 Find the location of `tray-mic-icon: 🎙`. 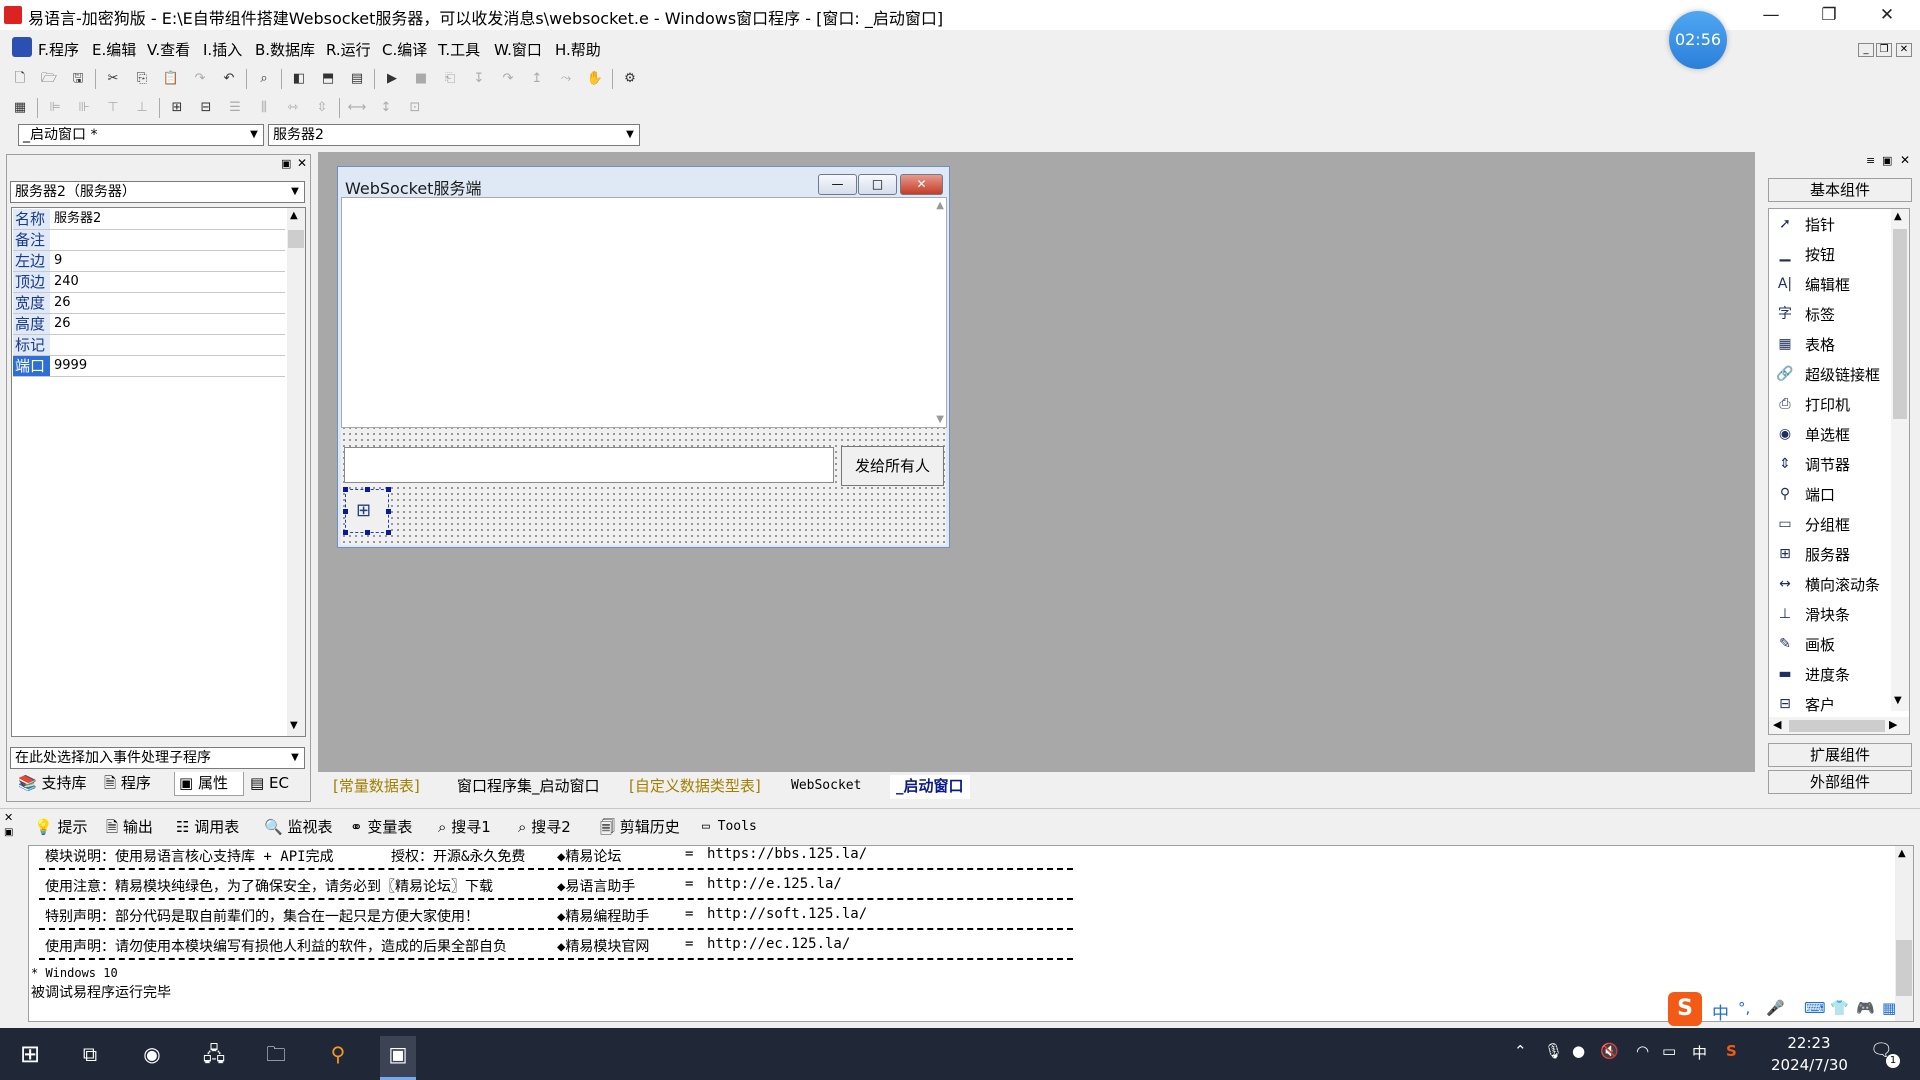

tray-mic-icon: 🎙 is located at coordinates (1553, 1051).